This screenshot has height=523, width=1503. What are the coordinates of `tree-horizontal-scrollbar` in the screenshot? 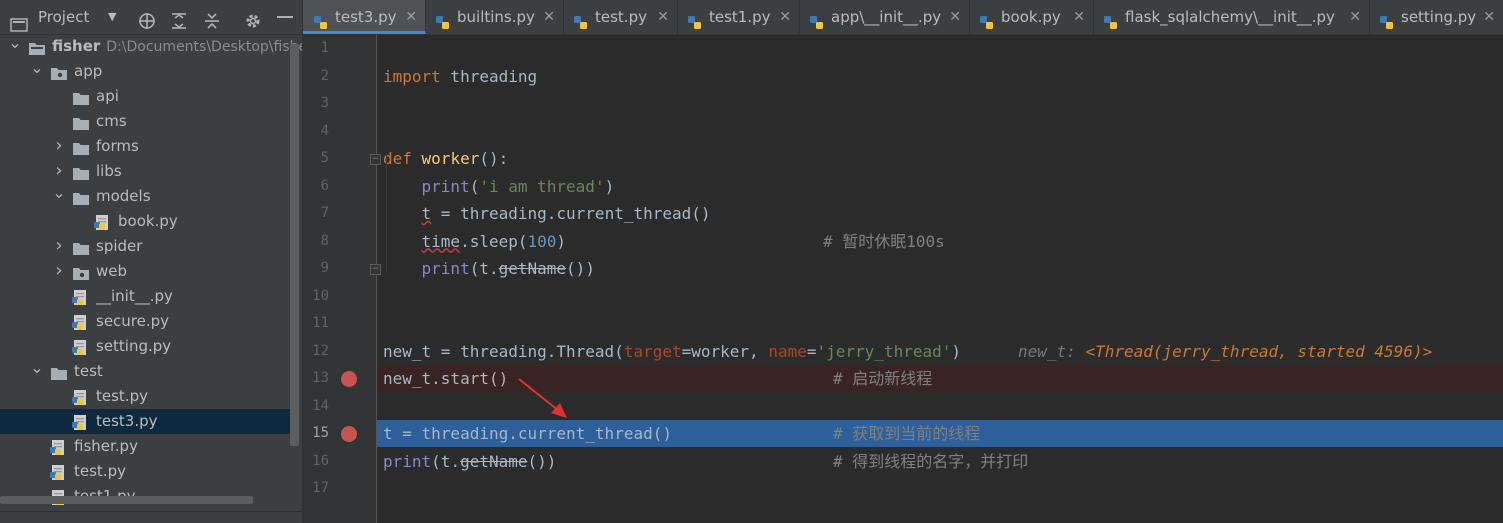 It's located at (126, 500).